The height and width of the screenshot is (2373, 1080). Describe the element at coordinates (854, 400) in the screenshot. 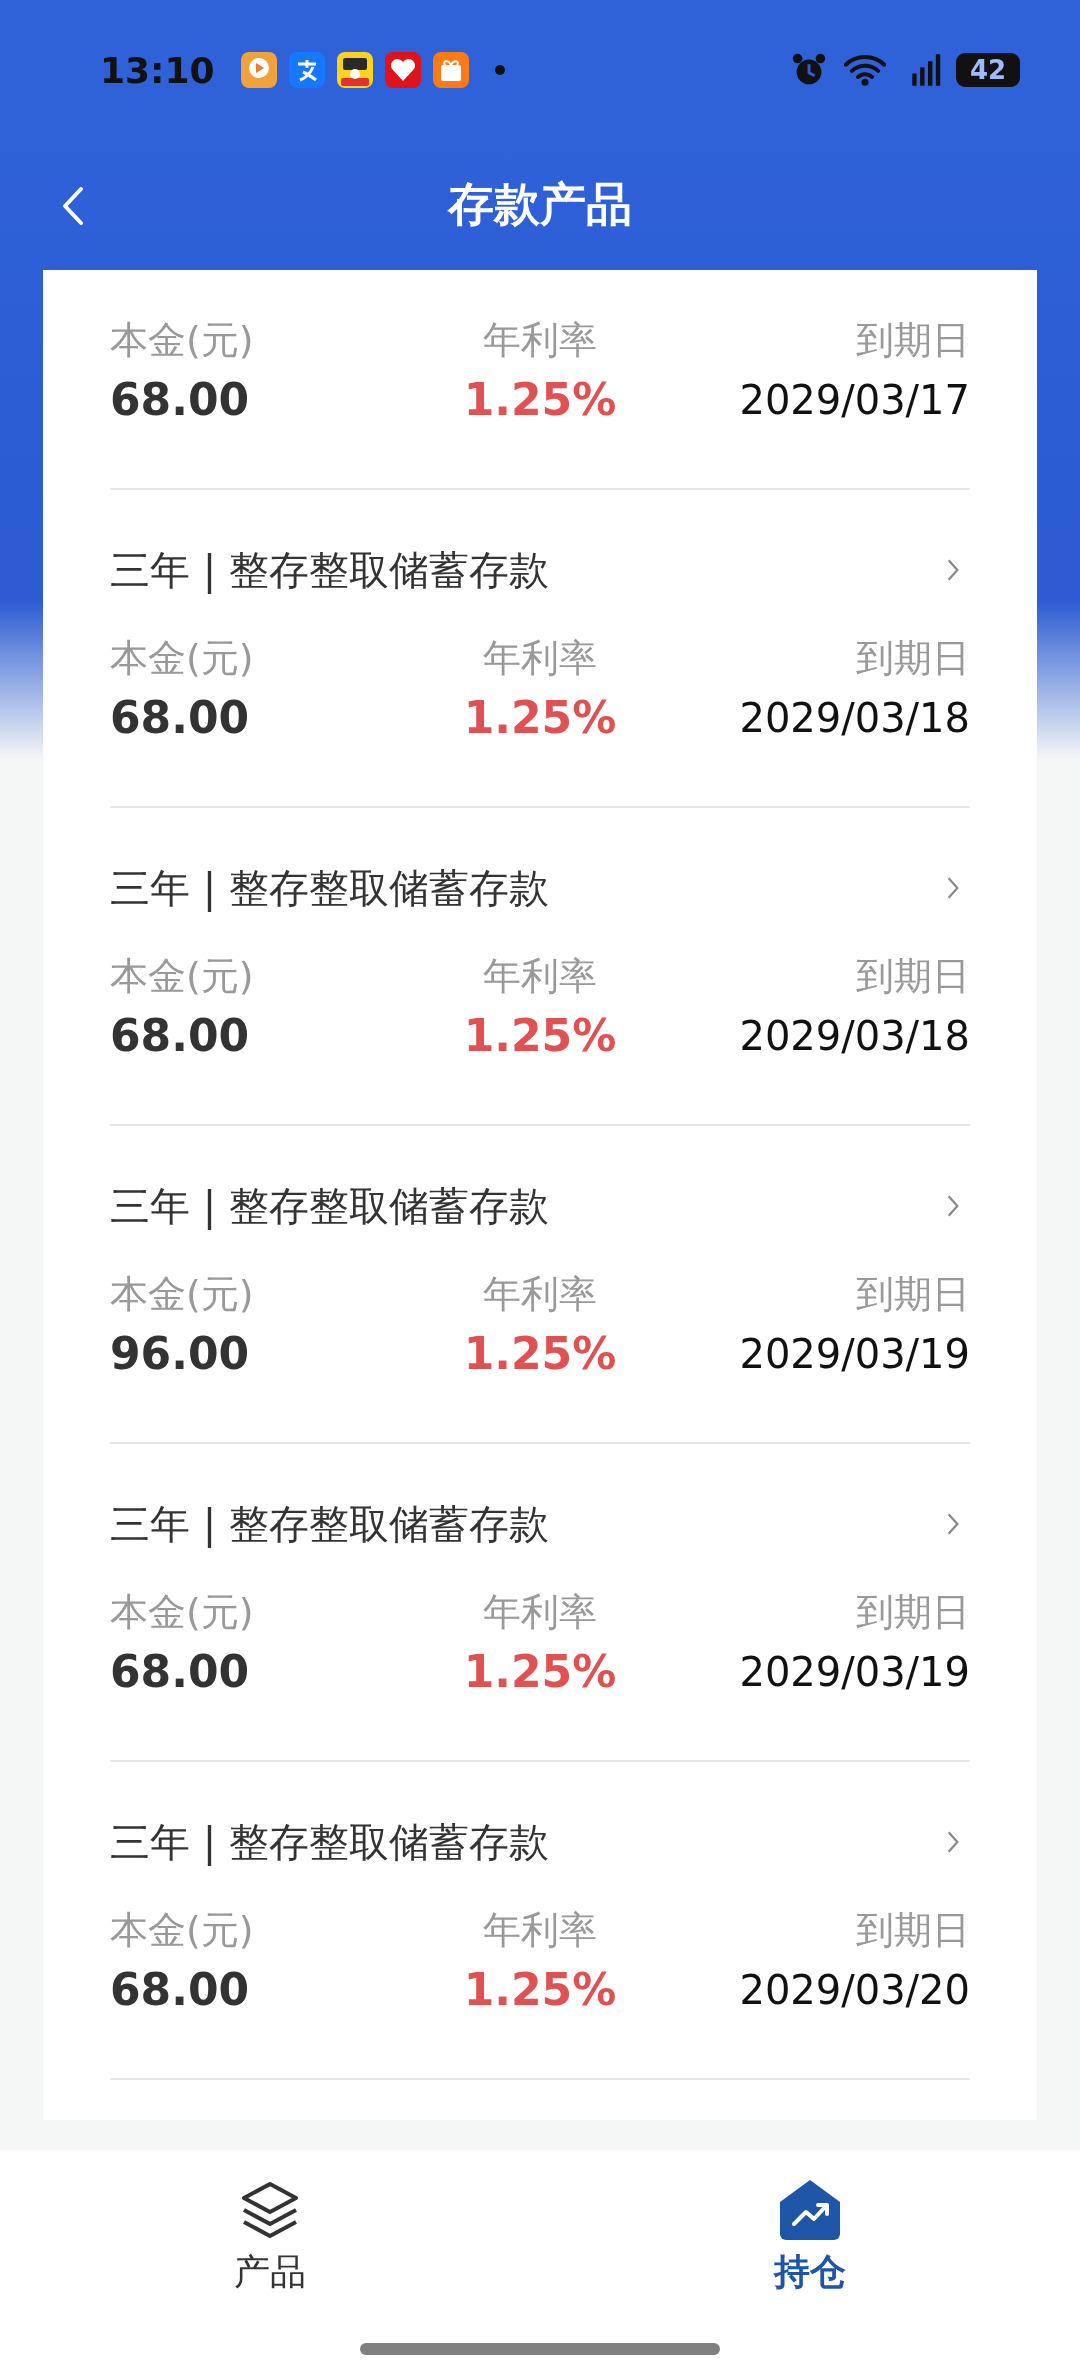

I see `due-date: 2029/03/17` at that location.